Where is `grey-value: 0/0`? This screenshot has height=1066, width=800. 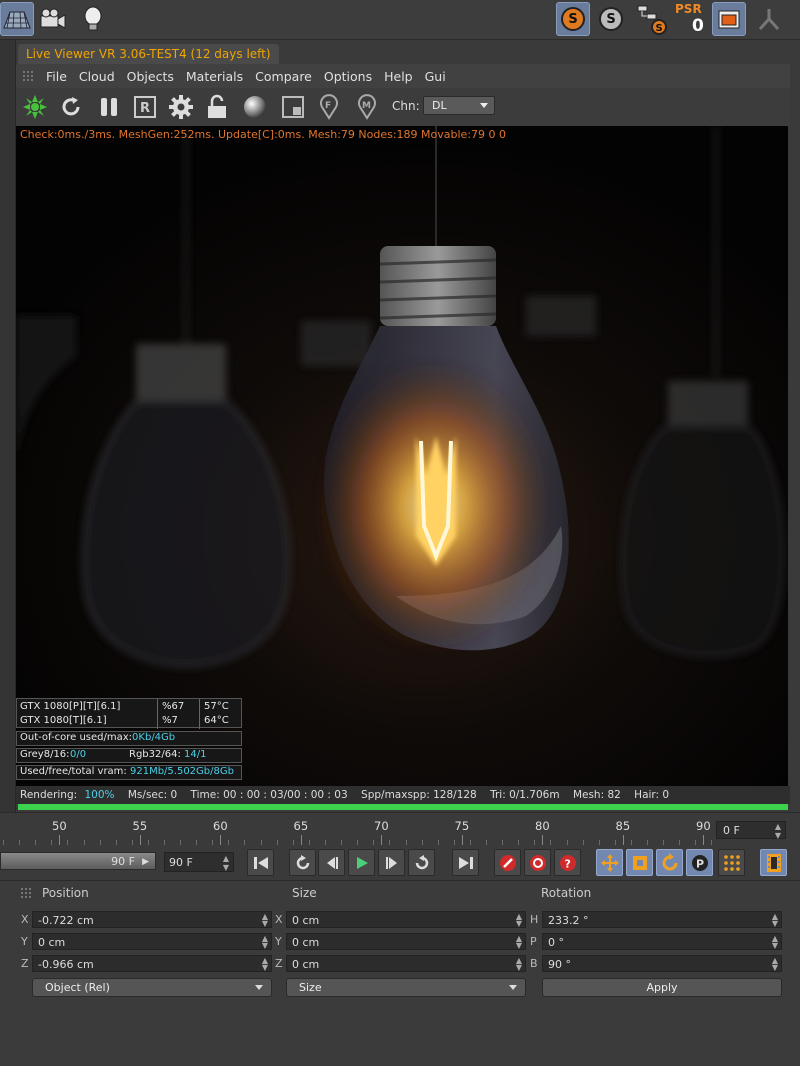 grey-value: 0/0 is located at coordinates (78, 754).